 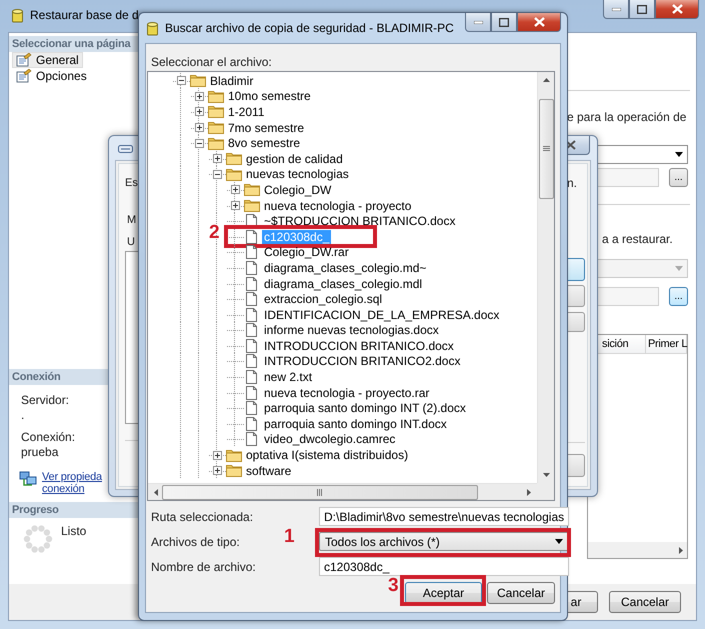 What do you see at coordinates (444, 541) in the screenshot?
I see `file-type-dropdown: Todos los archivos (*)` at bounding box center [444, 541].